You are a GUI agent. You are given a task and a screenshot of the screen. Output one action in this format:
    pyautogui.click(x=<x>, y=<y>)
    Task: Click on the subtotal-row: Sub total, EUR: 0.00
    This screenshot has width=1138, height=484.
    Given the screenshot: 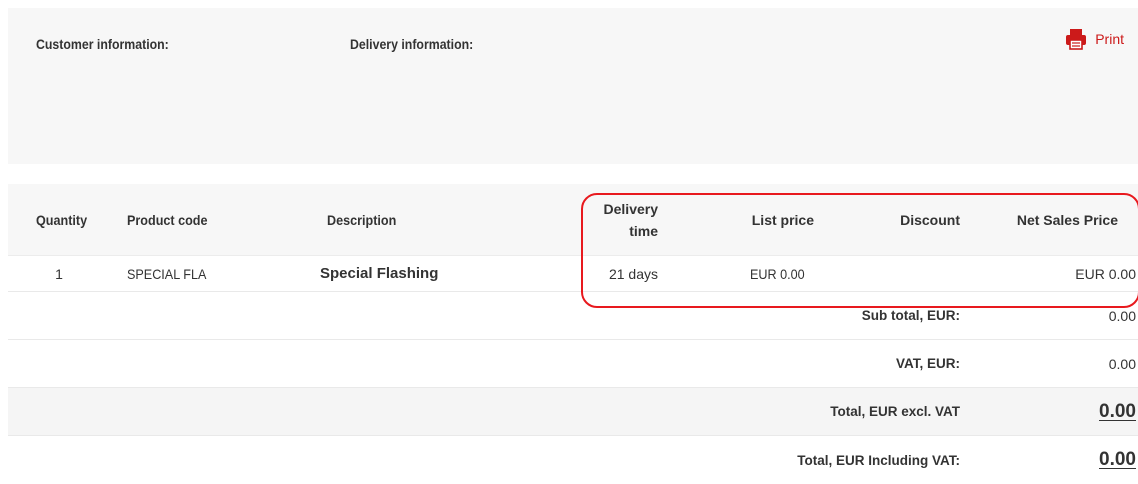 What is the action you would take?
    pyautogui.click(x=573, y=316)
    